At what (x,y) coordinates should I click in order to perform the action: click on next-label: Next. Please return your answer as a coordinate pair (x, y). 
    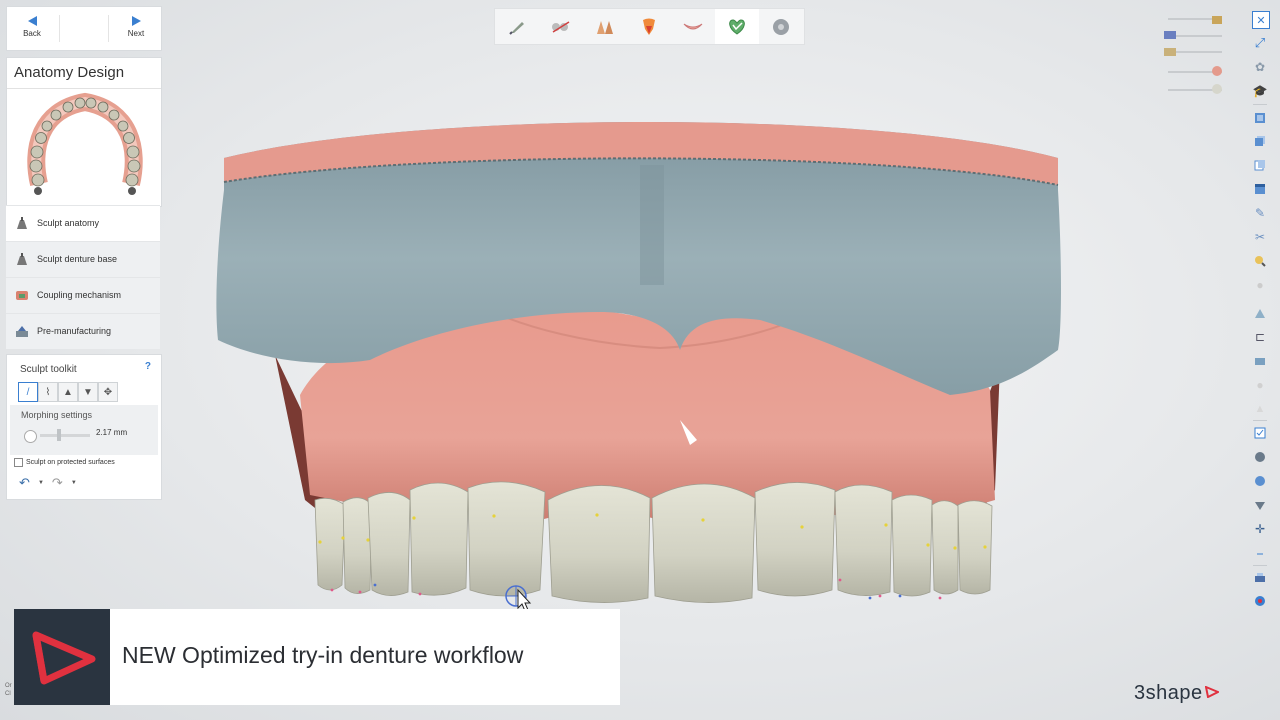
    Looking at the image, I should click on (136, 33).